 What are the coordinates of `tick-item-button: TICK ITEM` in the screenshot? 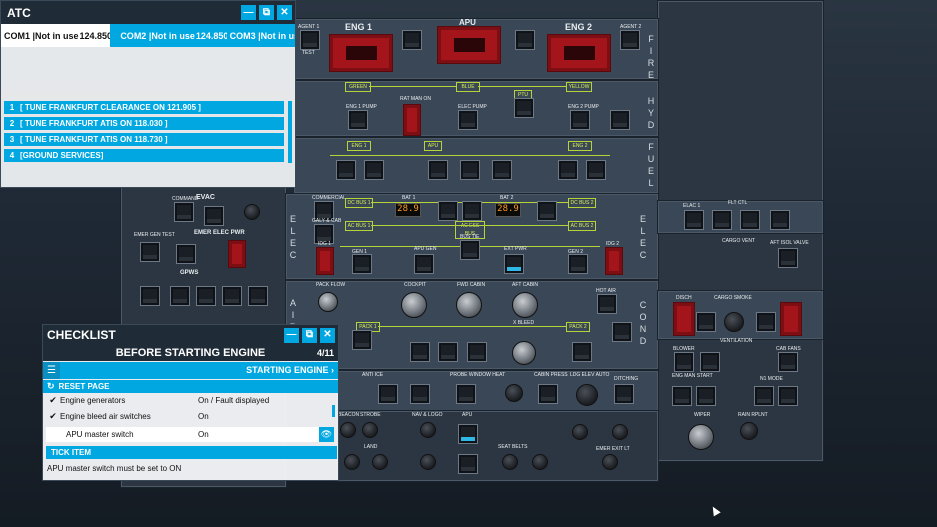 It's located at (191, 452).